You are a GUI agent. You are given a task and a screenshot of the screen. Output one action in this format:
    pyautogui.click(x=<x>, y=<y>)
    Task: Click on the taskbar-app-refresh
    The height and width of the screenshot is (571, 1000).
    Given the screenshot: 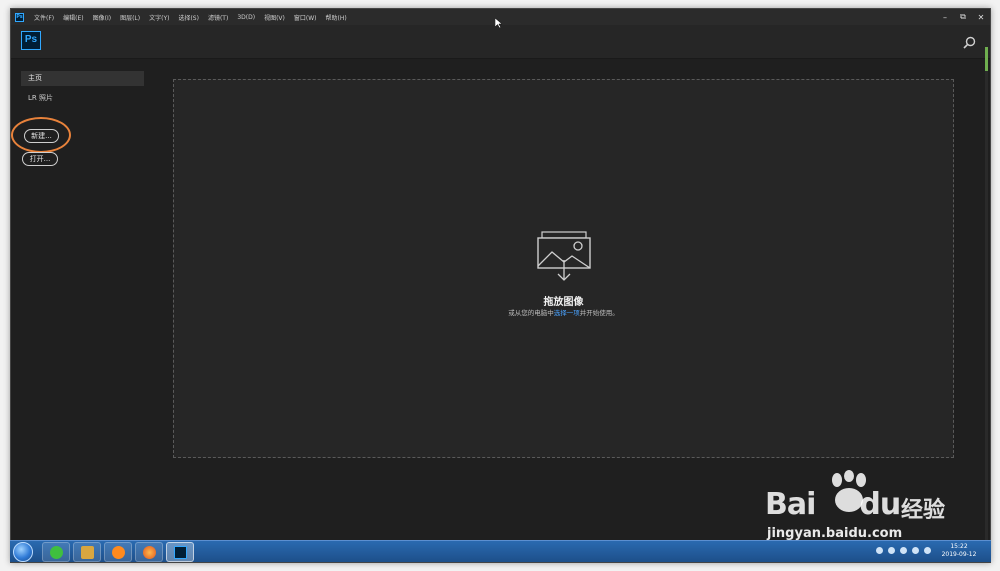 What is the action you would take?
    pyautogui.click(x=56, y=552)
    